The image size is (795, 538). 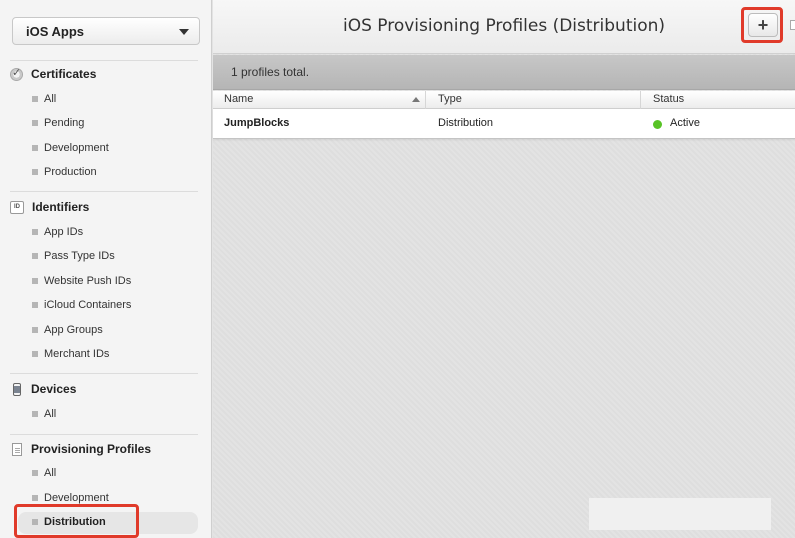 What do you see at coordinates (450, 99) in the screenshot?
I see `column-header-type: Type` at bounding box center [450, 99].